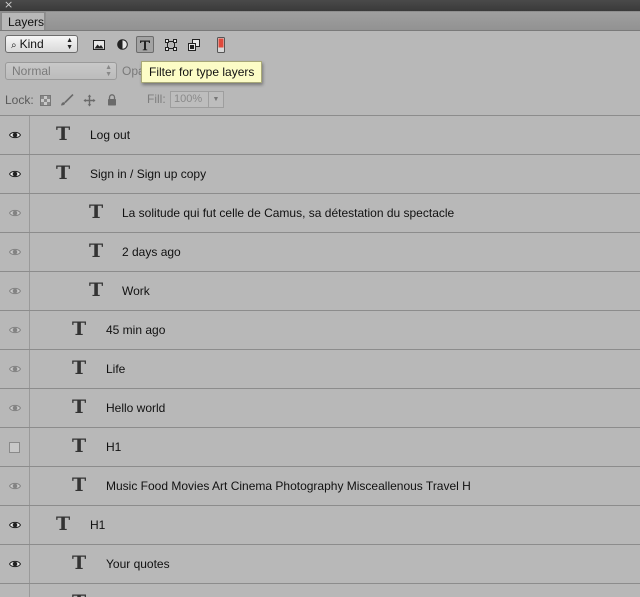 This screenshot has width=640, height=597. Describe the element at coordinates (320, 564) in the screenshot. I see `layer-row: T Your quotes` at that location.